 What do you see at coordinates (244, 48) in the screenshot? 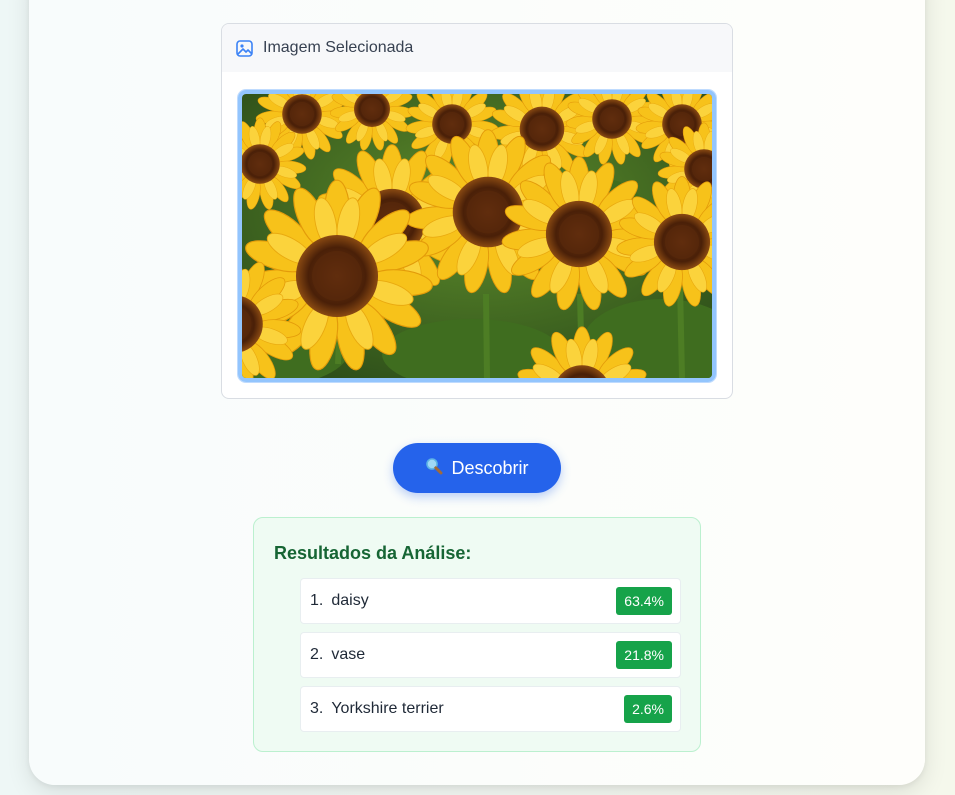
I see `image-icon` at bounding box center [244, 48].